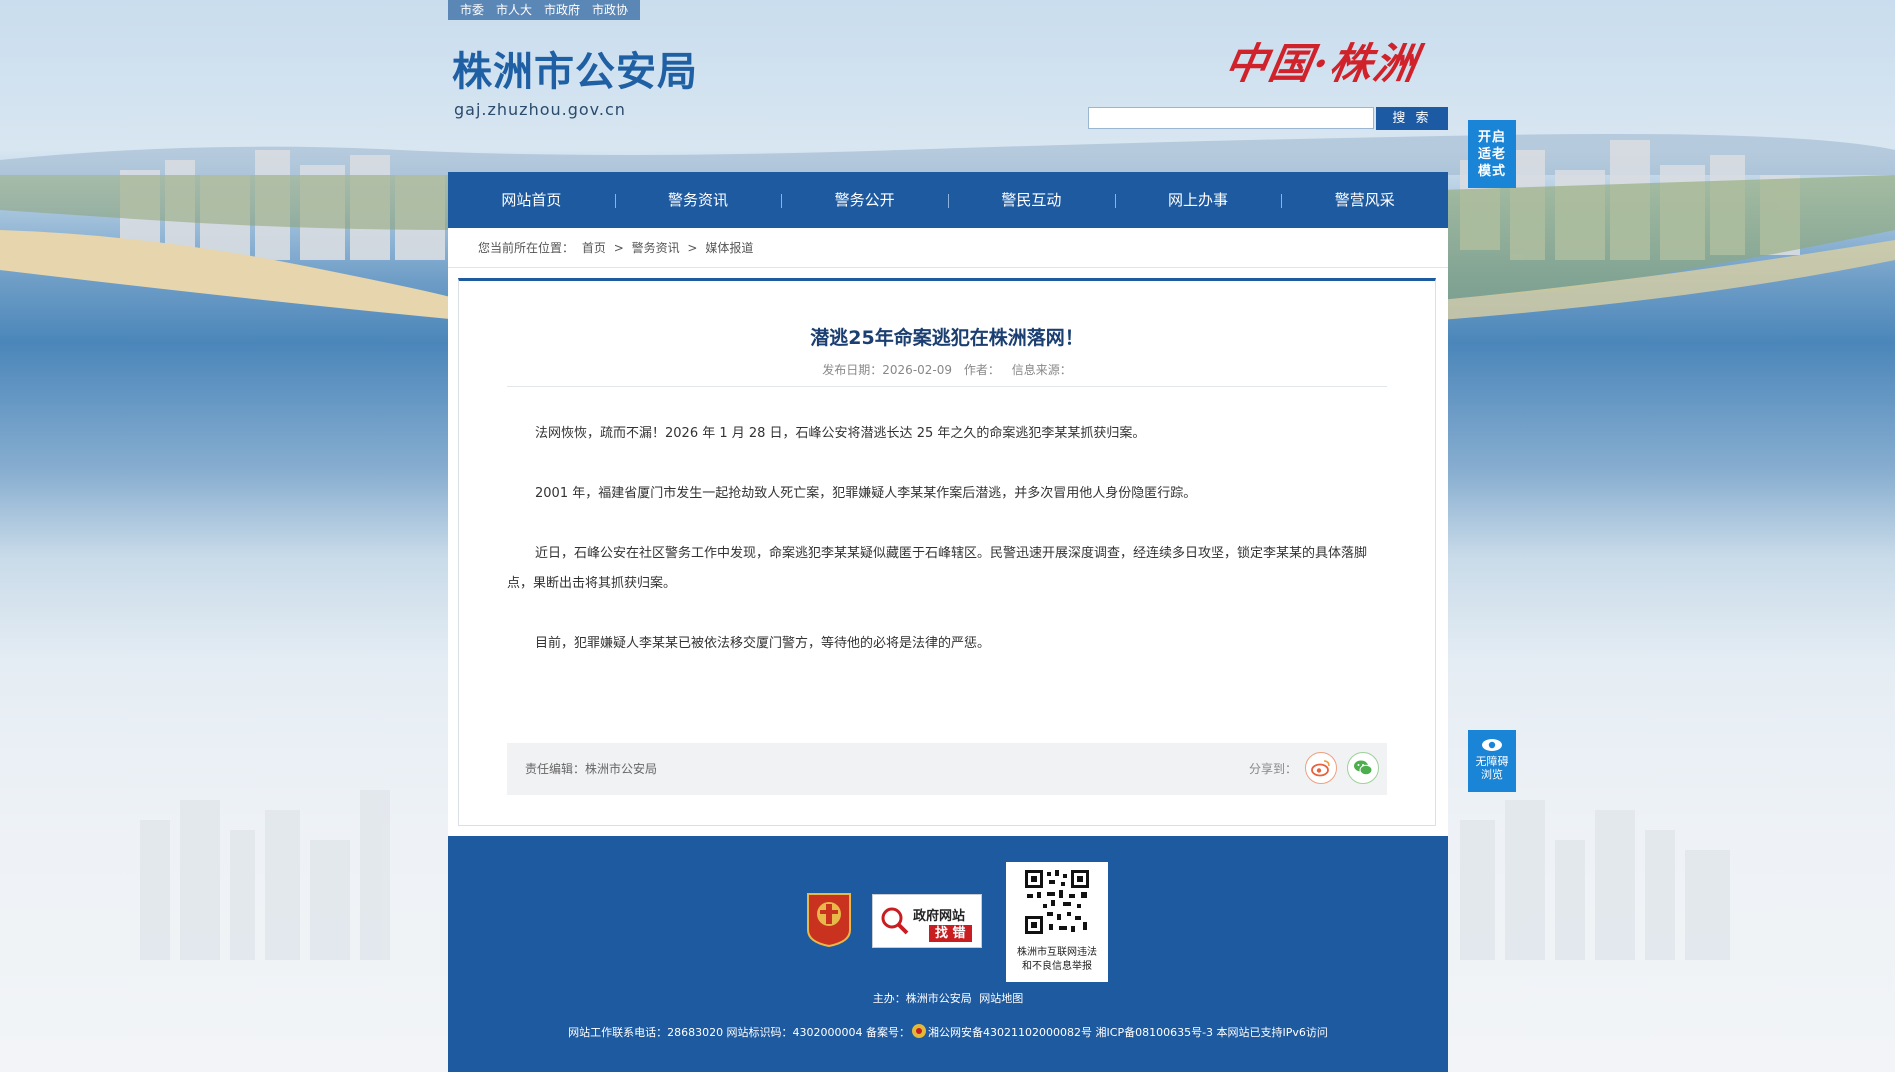  What do you see at coordinates (729, 248) in the screenshot?
I see `breadcrumb-media-reports: 媒体报道` at bounding box center [729, 248].